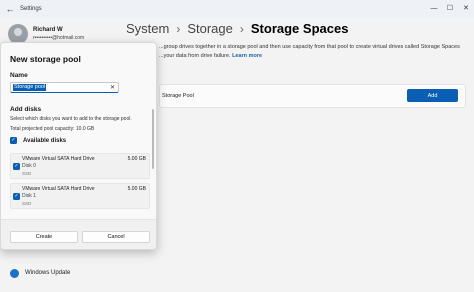 Image resolution: width=474 pixels, height=292 pixels. I want to click on breadcrumb-system: System, so click(147, 28).